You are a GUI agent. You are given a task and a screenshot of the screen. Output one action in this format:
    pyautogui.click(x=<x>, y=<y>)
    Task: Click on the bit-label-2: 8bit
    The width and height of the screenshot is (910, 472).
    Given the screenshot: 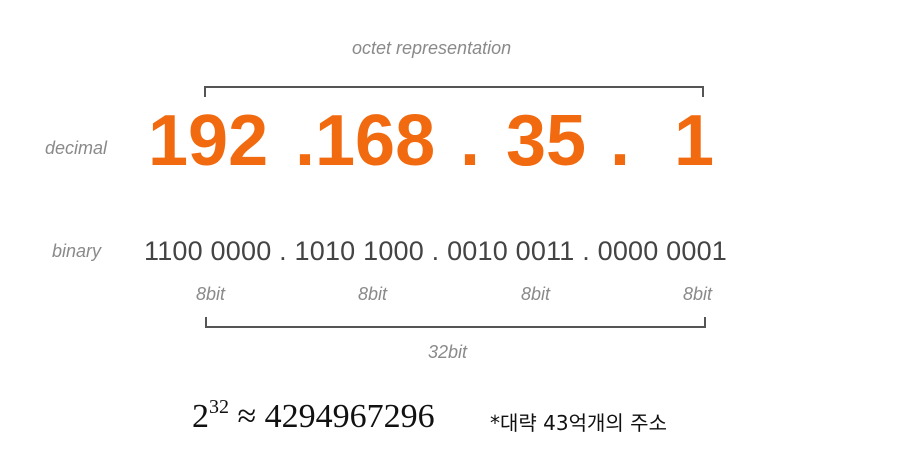 What is the action you would take?
    pyautogui.click(x=373, y=294)
    